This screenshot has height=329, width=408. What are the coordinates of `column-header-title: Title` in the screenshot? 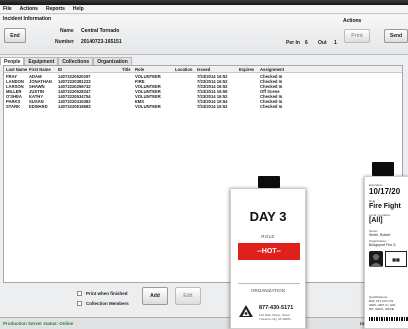 It's located at (126, 69).